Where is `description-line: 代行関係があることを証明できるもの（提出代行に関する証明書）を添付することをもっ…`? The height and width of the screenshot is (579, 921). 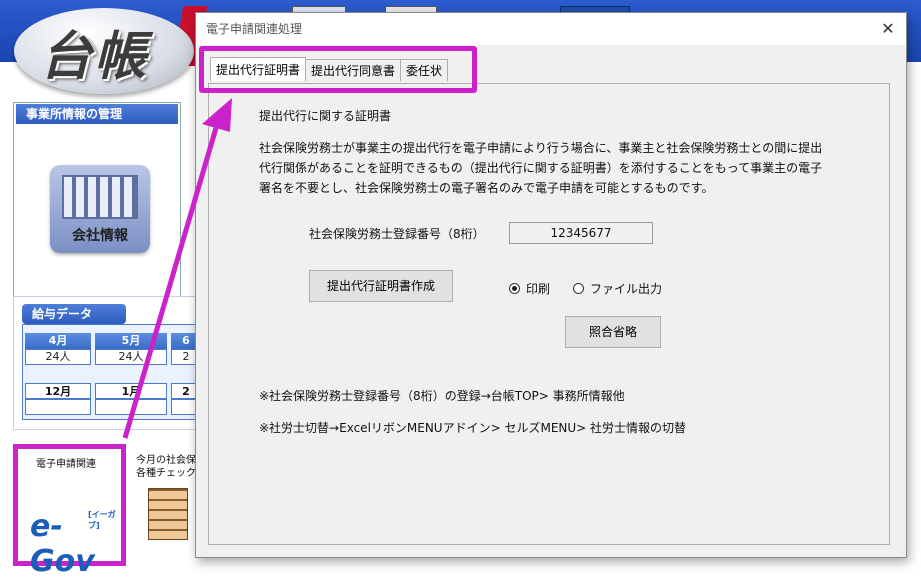
description-line: 代行関係があることを証明できるもの（提出代行に関する証明書）を添付することをもっ… is located at coordinates (541, 168).